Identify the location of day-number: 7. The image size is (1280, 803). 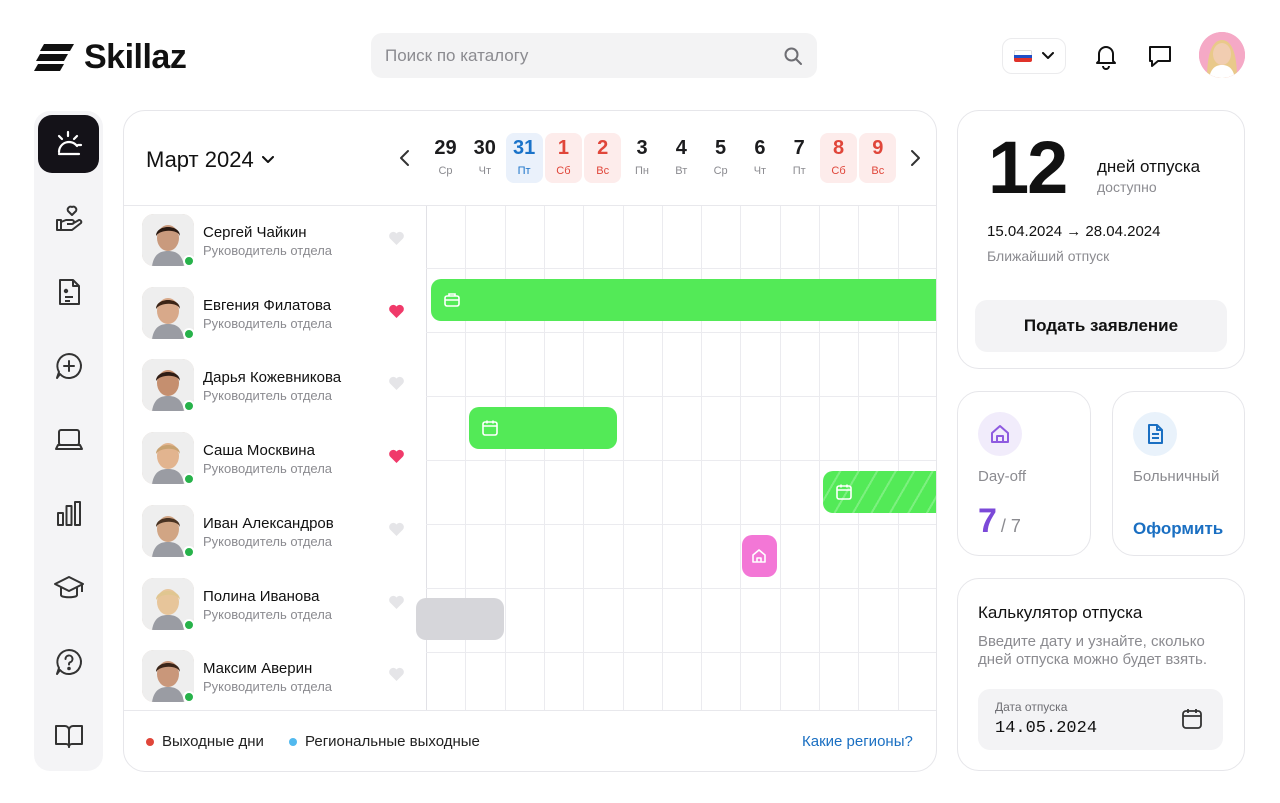
(799, 148).